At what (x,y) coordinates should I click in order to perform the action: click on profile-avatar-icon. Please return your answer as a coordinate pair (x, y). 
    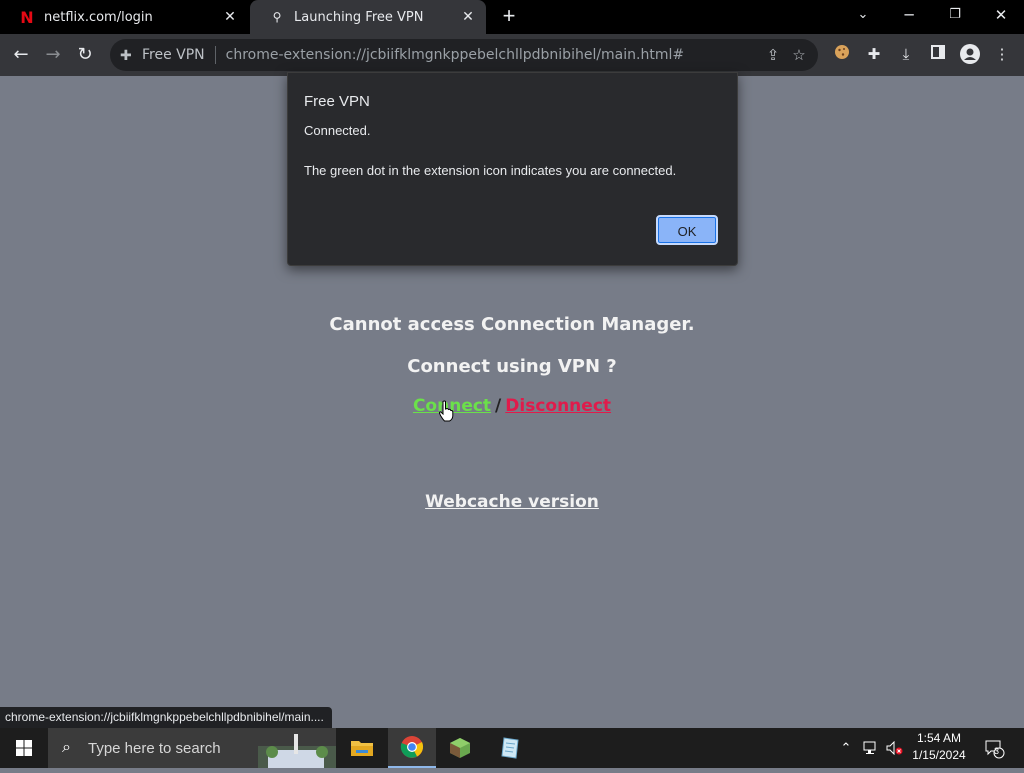
    Looking at the image, I should click on (970, 55).